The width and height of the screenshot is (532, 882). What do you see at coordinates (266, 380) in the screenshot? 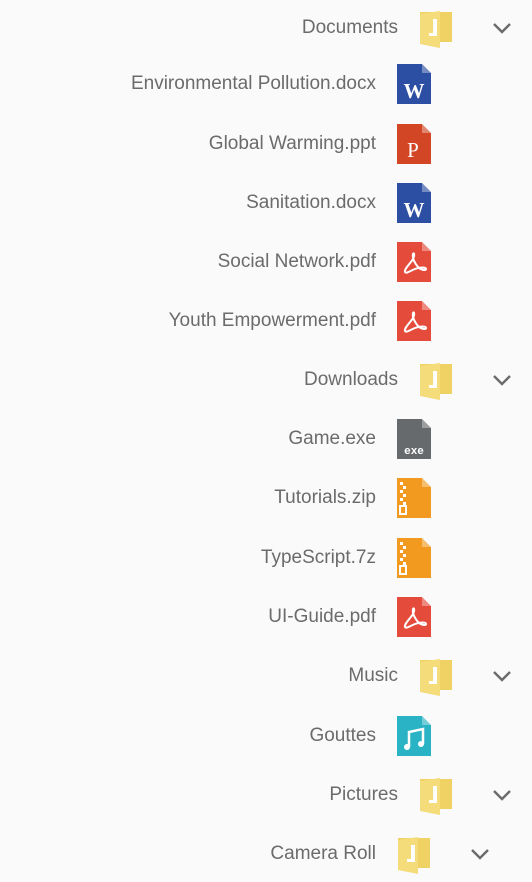
I see `folder-node: Downloads` at bounding box center [266, 380].